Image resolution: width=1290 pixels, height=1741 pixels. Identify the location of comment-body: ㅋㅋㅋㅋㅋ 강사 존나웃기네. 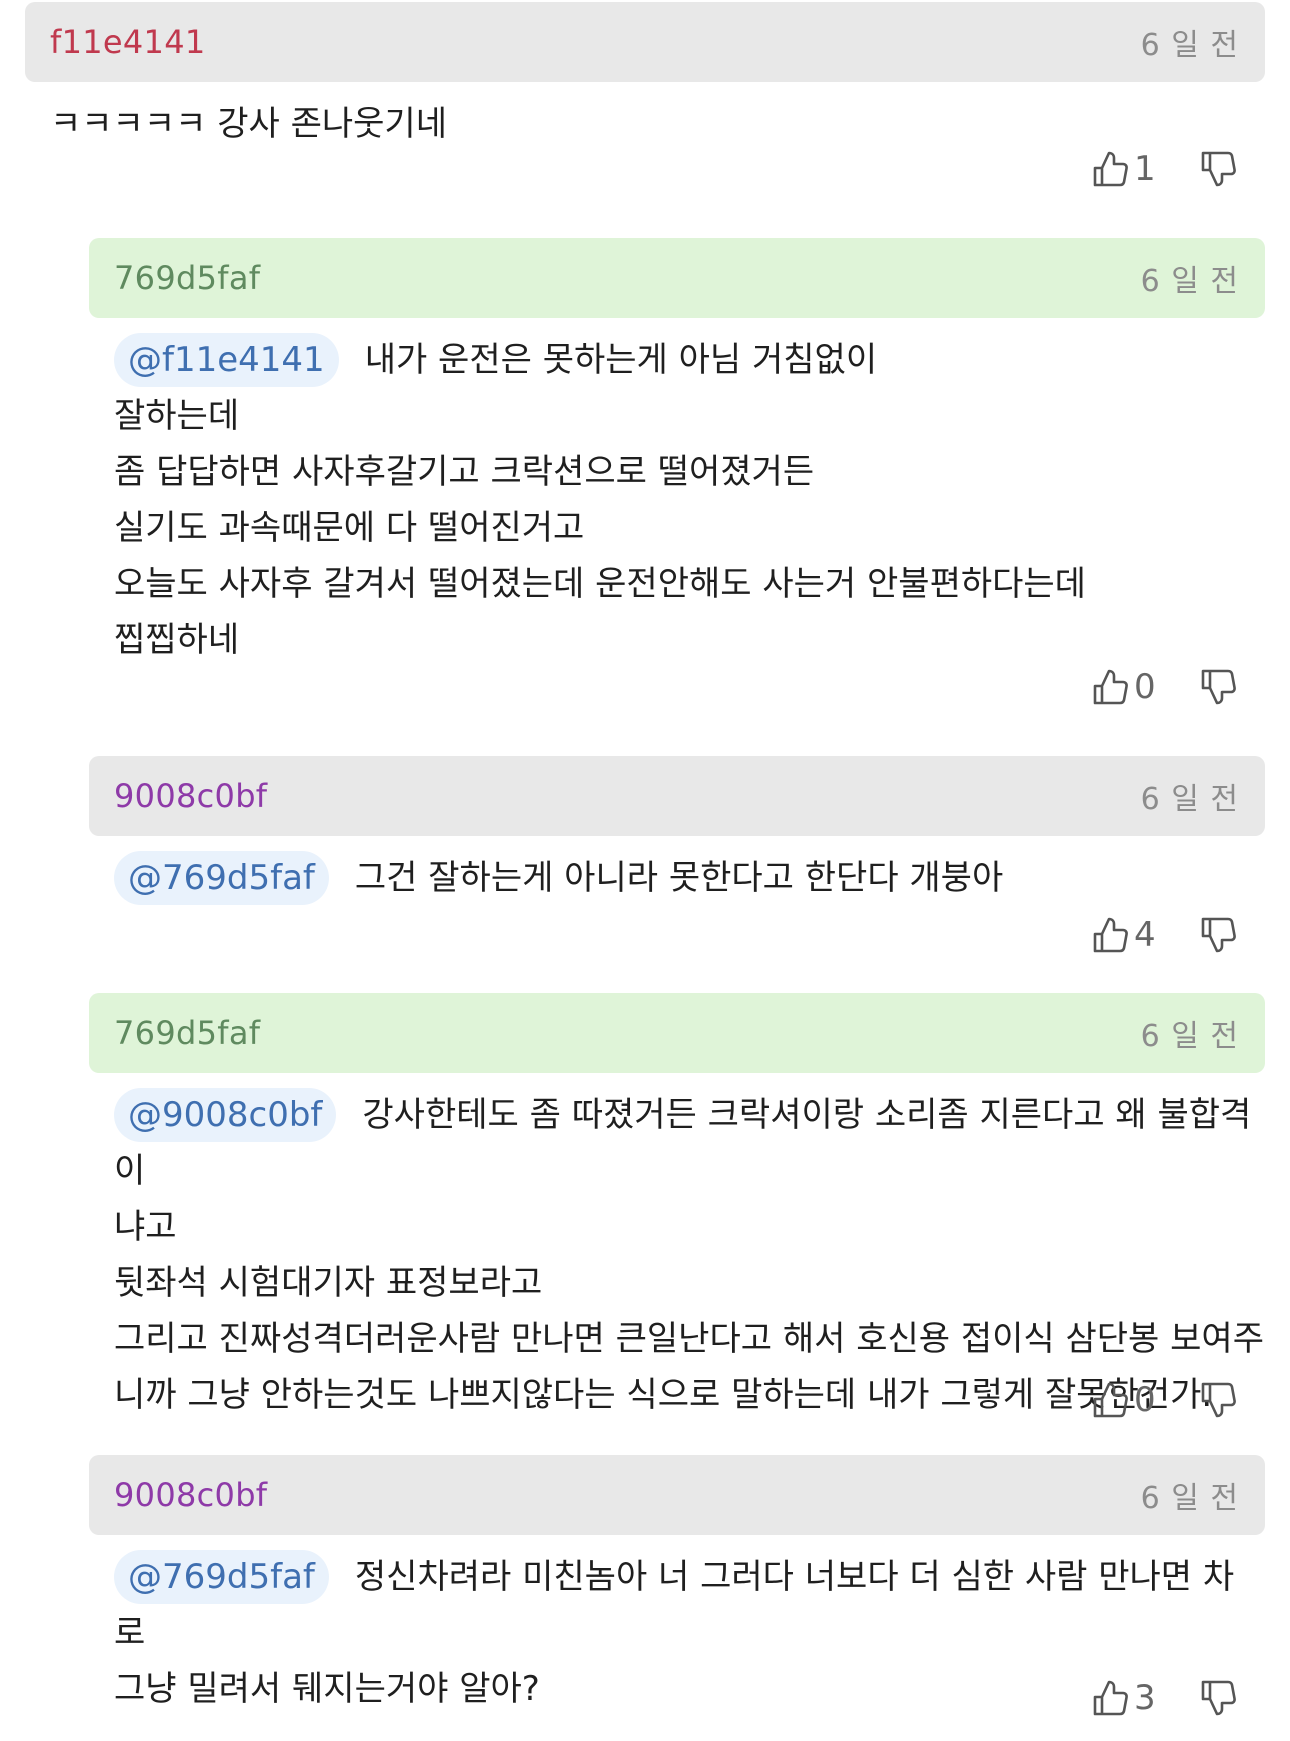
(657, 124).